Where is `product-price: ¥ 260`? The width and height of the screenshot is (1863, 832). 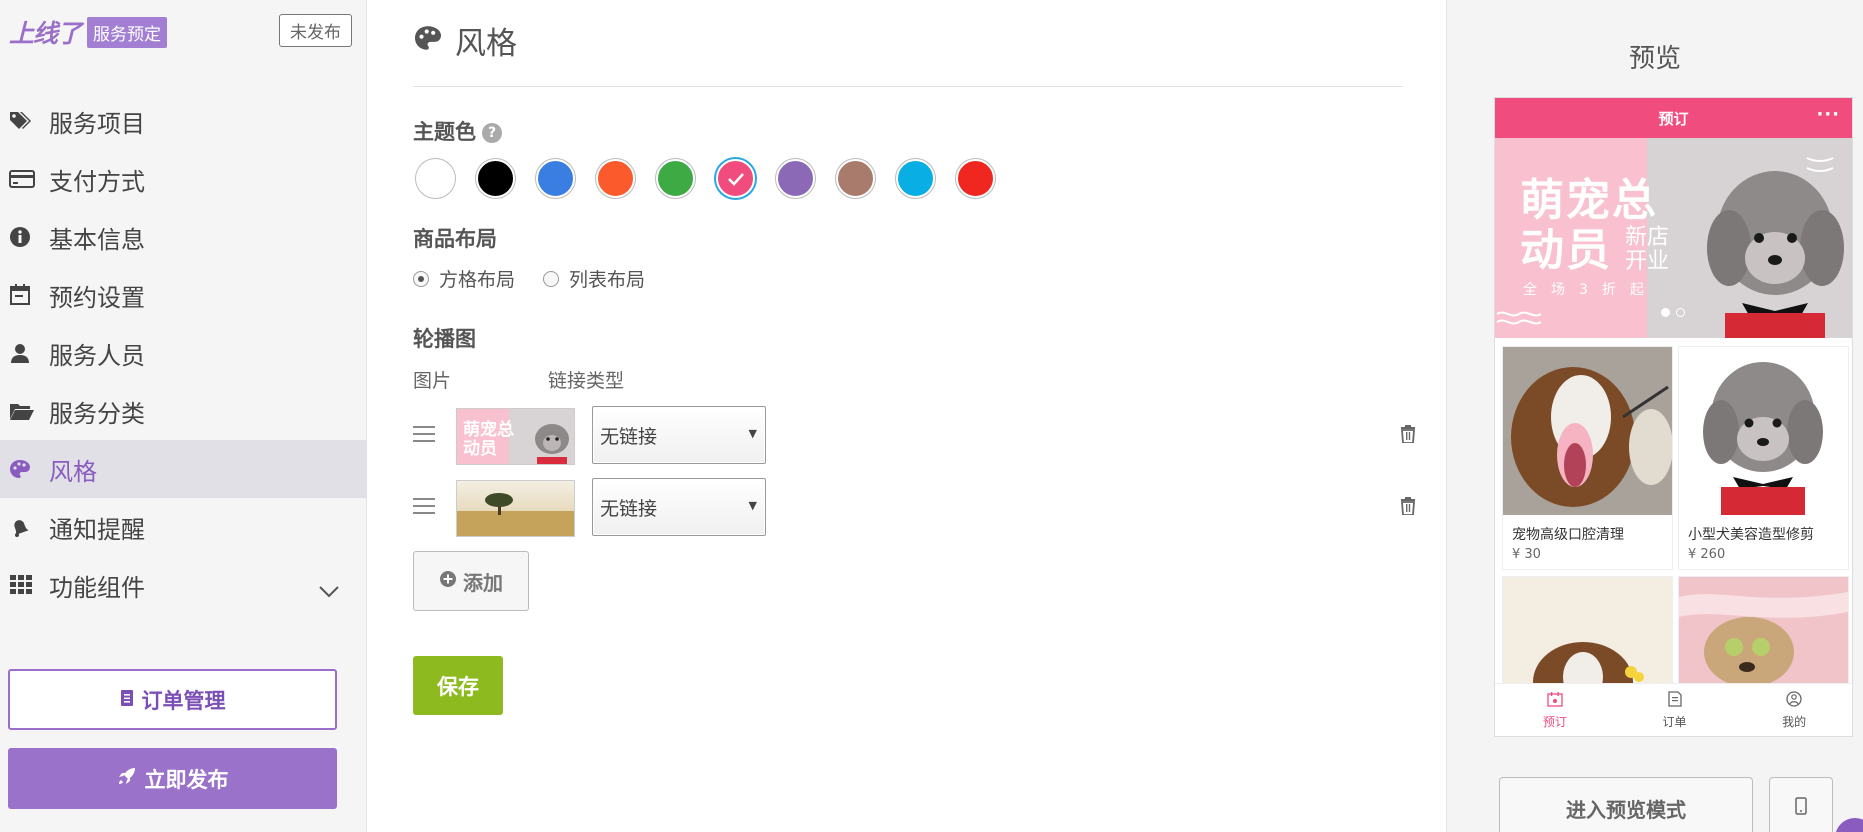 product-price: ¥ 260 is located at coordinates (1707, 554).